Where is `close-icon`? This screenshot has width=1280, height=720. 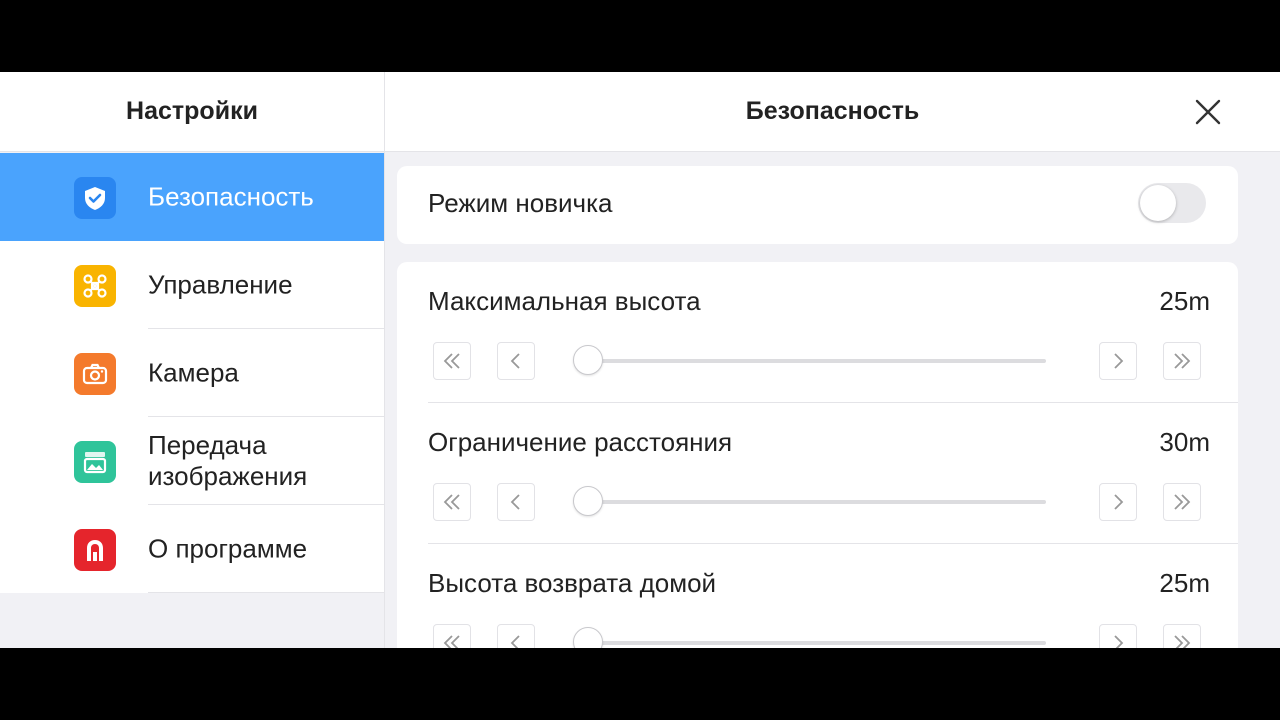
close-icon is located at coordinates (1208, 112).